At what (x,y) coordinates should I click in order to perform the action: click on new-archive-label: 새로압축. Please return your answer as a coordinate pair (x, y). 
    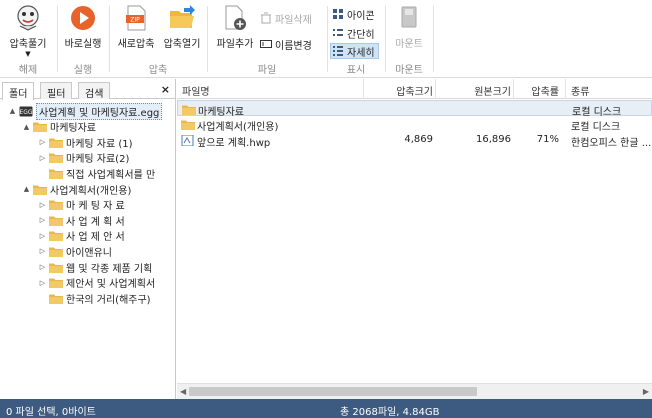
    Looking at the image, I should click on (136, 44).